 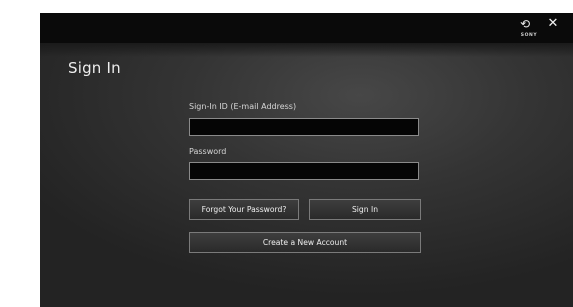 I want to click on sony-logo: SONY, so click(x=529, y=35).